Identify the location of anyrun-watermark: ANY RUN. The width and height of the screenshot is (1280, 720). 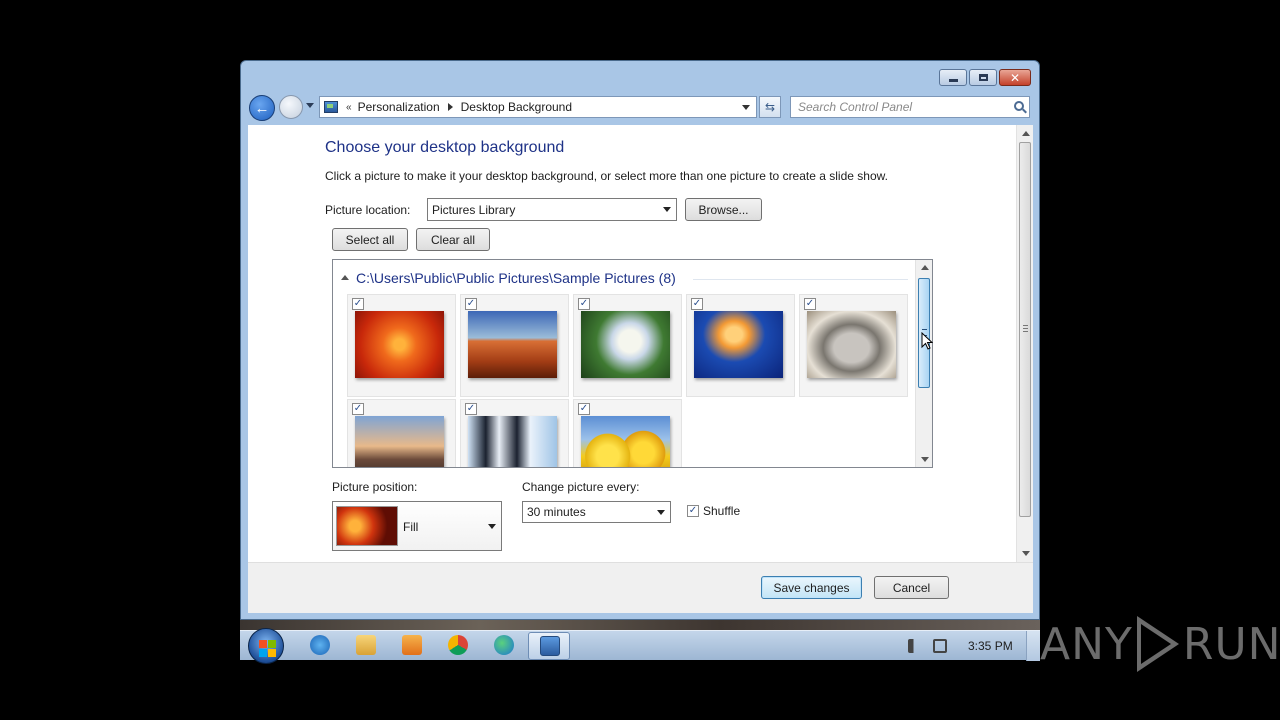
(1160, 644).